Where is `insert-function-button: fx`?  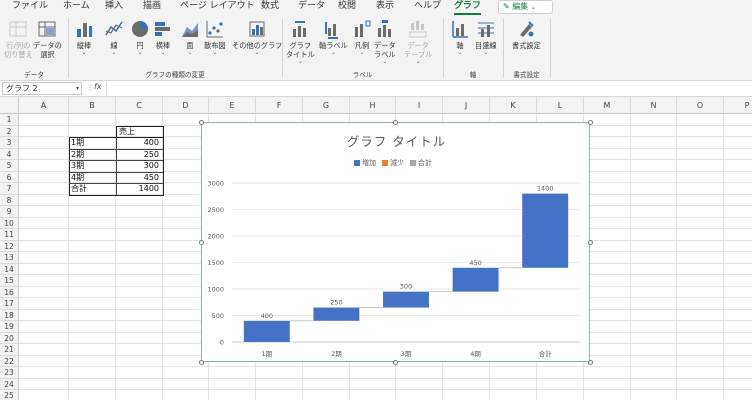
insert-function-button: fx is located at coordinates (98, 86).